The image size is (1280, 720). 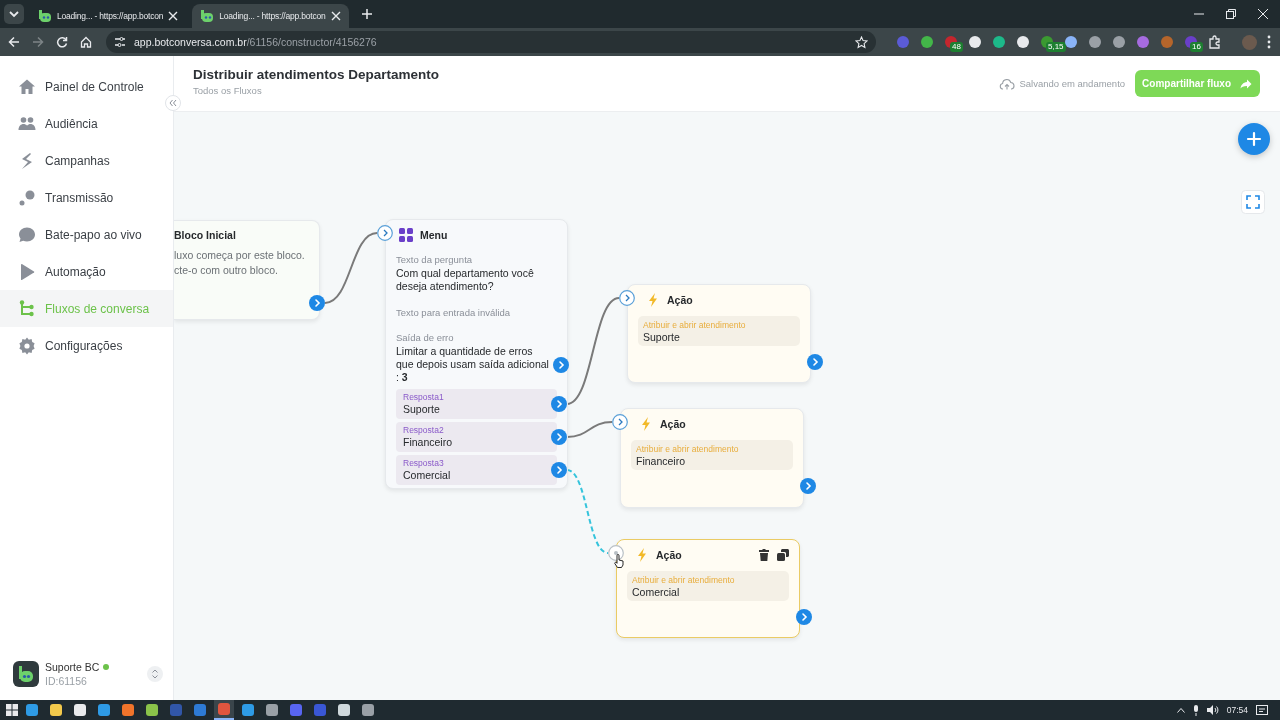 I want to click on nav-item: Transmissão, so click(x=86, y=197).